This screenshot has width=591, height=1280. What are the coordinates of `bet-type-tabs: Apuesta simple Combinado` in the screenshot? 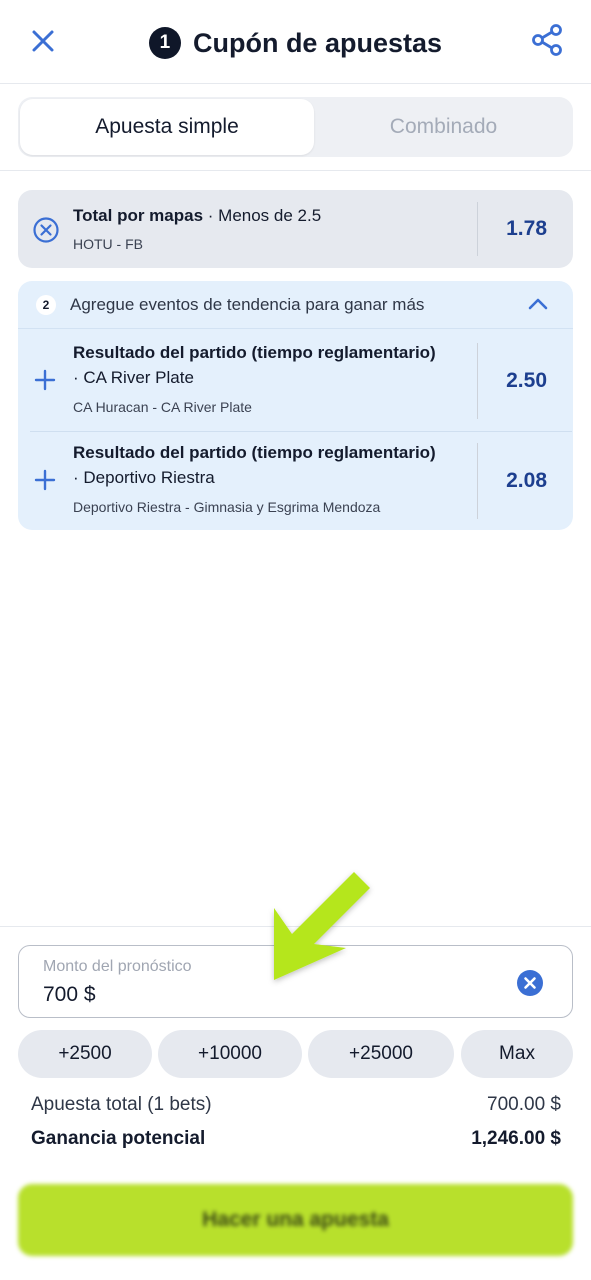 It's located at (295, 127).